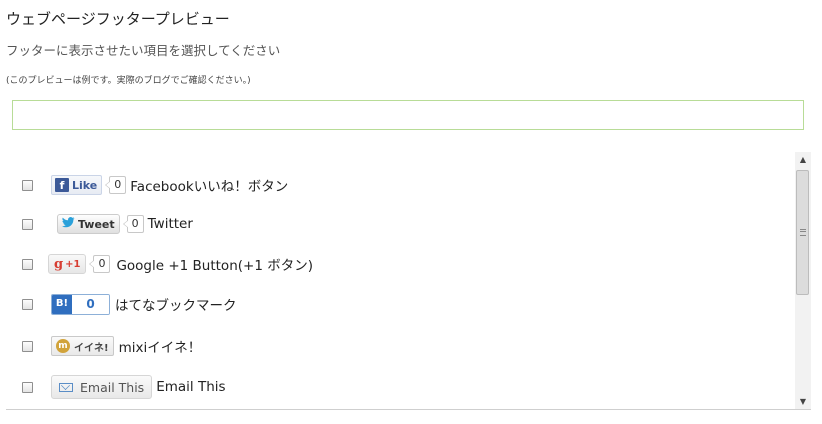 Image resolution: width=822 pixels, height=424 pixels. I want to click on footer-preview-box, so click(408, 115).